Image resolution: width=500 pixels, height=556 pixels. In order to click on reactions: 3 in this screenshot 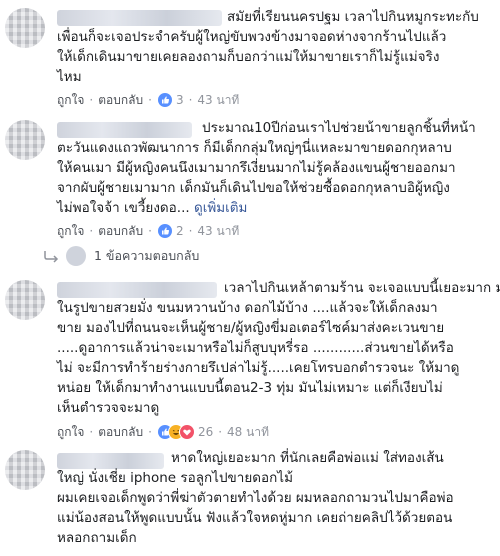, I will do `click(170, 100)`.